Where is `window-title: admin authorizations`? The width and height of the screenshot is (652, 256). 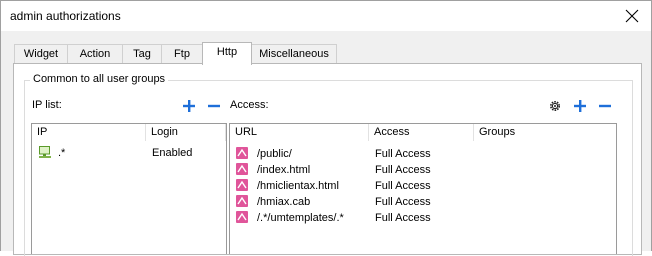 window-title: admin authorizations is located at coordinates (65, 16).